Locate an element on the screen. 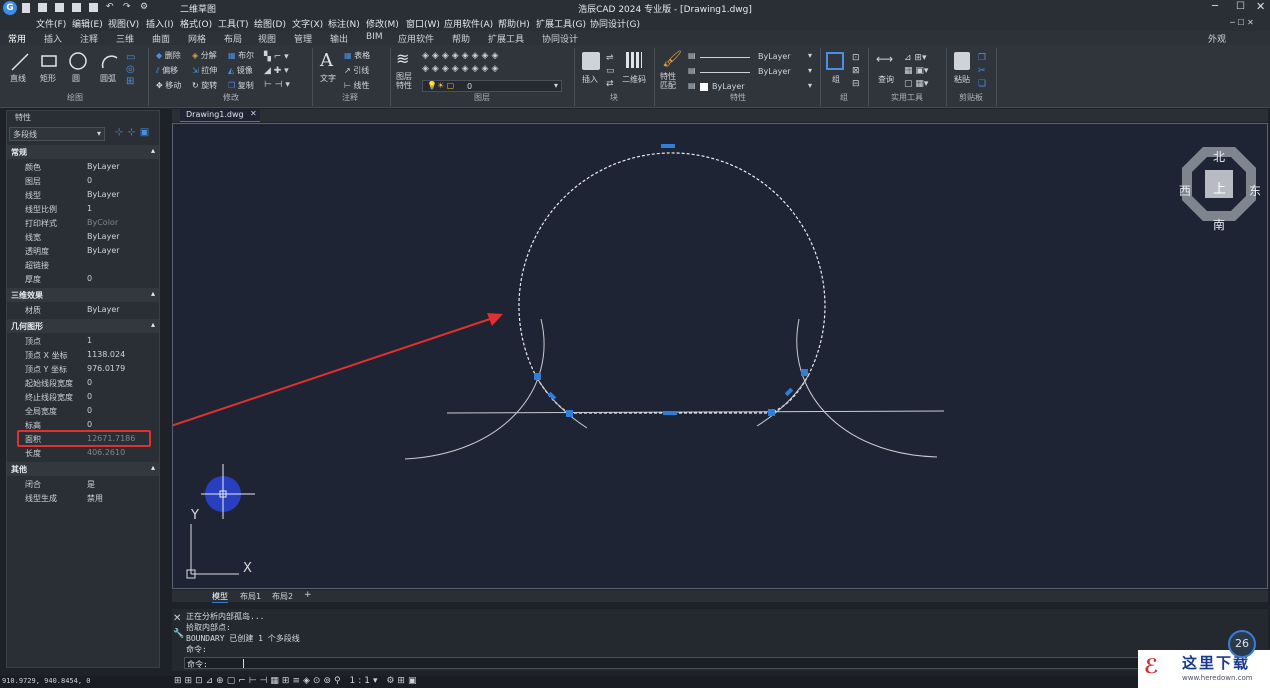 This screenshot has width=1270, height=688. doc-minimize-icon: ─ ☐ ✕ is located at coordinates (1242, 22).